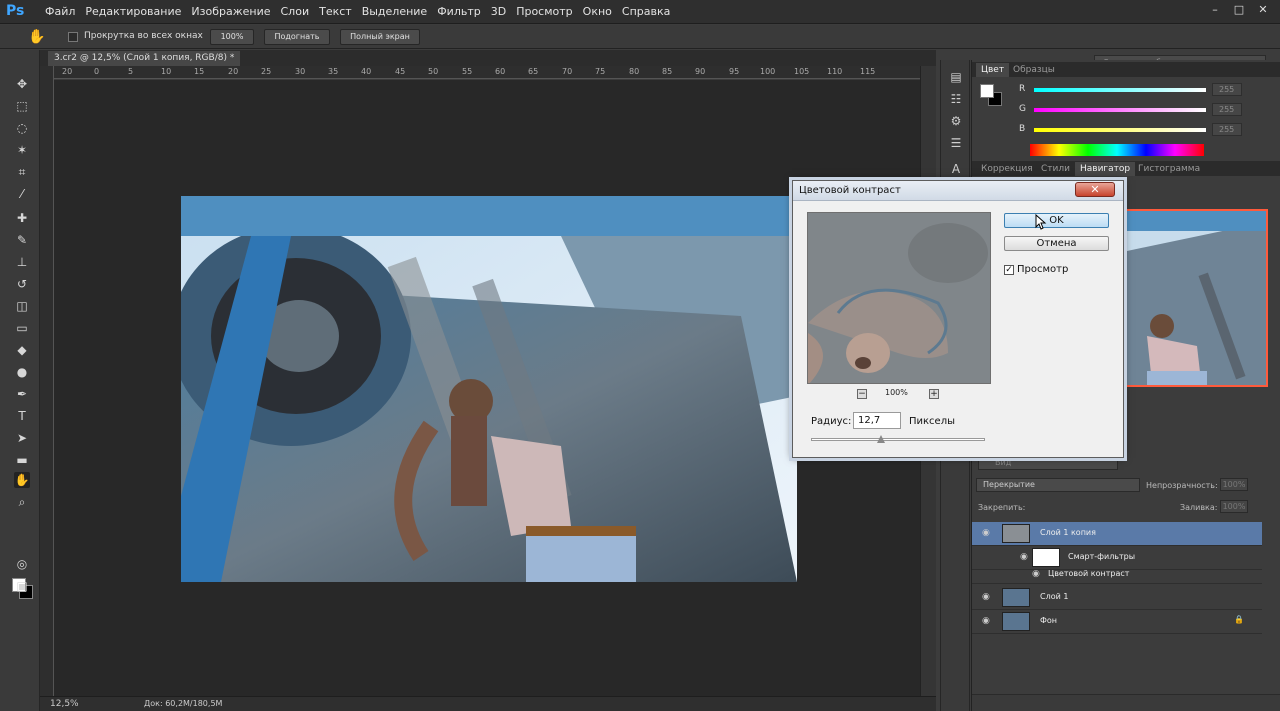 This screenshot has width=1280, height=711. Describe the element at coordinates (166, 71) in the screenshot. I see `ruler-tick: 10` at that location.